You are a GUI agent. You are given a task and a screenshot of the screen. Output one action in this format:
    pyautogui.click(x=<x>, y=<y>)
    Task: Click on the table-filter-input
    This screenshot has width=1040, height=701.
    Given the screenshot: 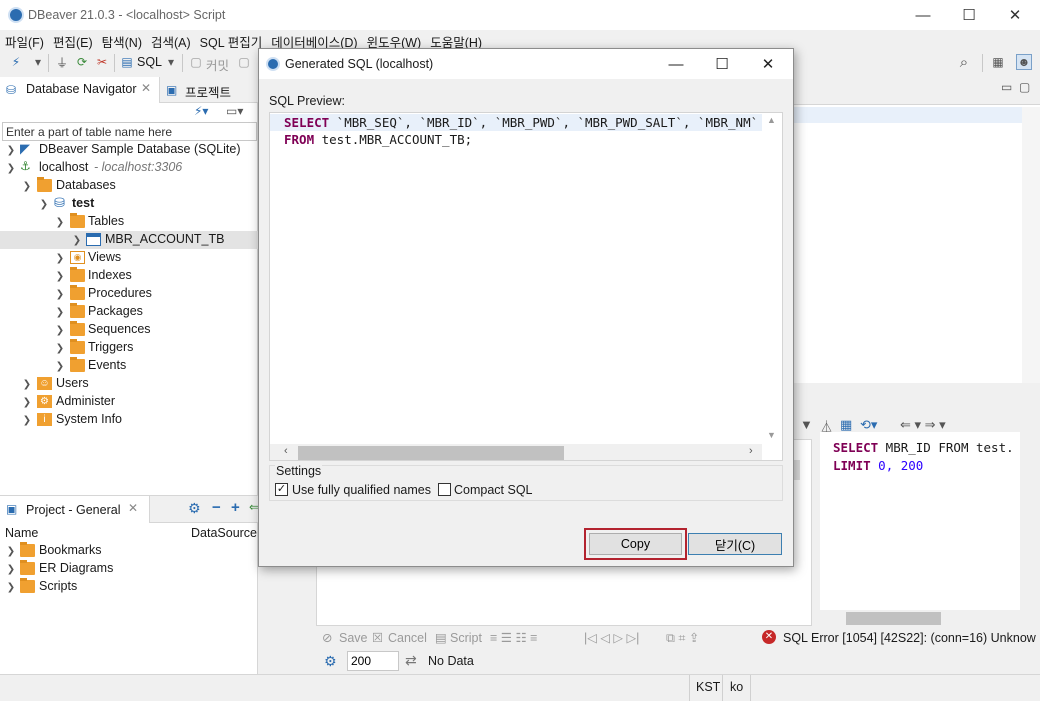 What is the action you would take?
    pyautogui.click(x=129, y=131)
    